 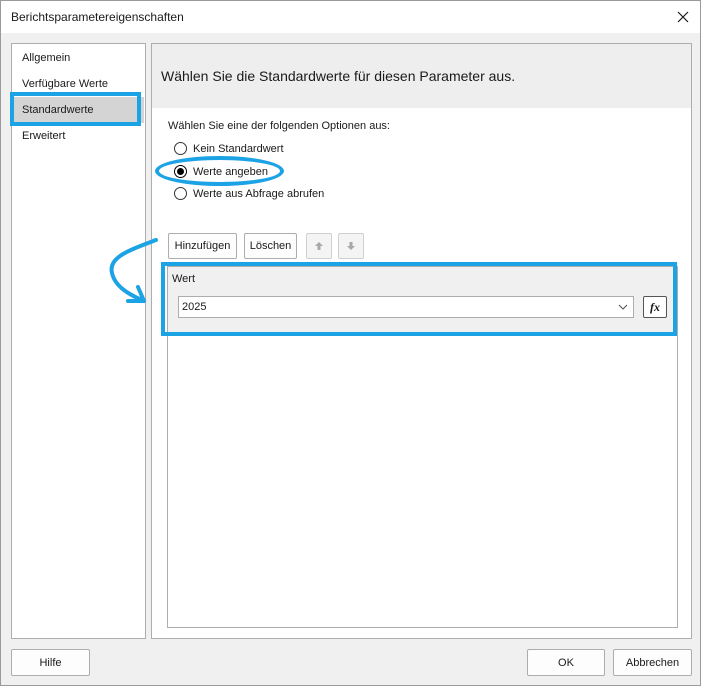 What do you see at coordinates (202, 246) in the screenshot?
I see `add-button: Hinzufügen` at bounding box center [202, 246].